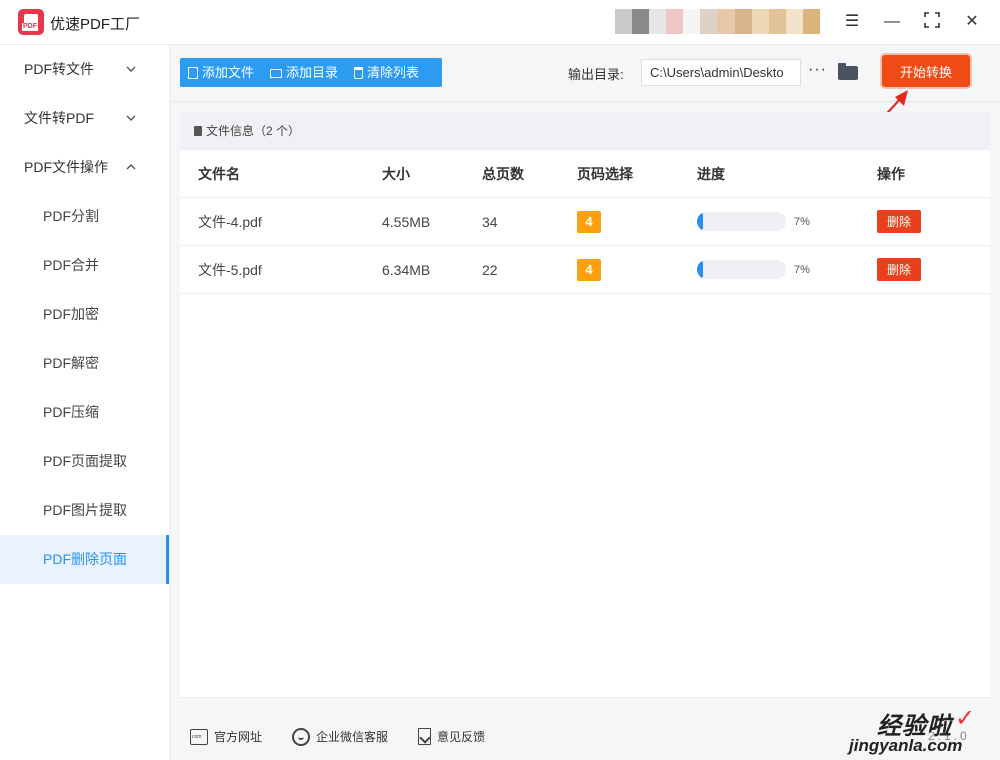 Image resolution: width=1000 pixels, height=760 pixels. I want to click on wechat-support-link: 企业微信客服, so click(340, 736).